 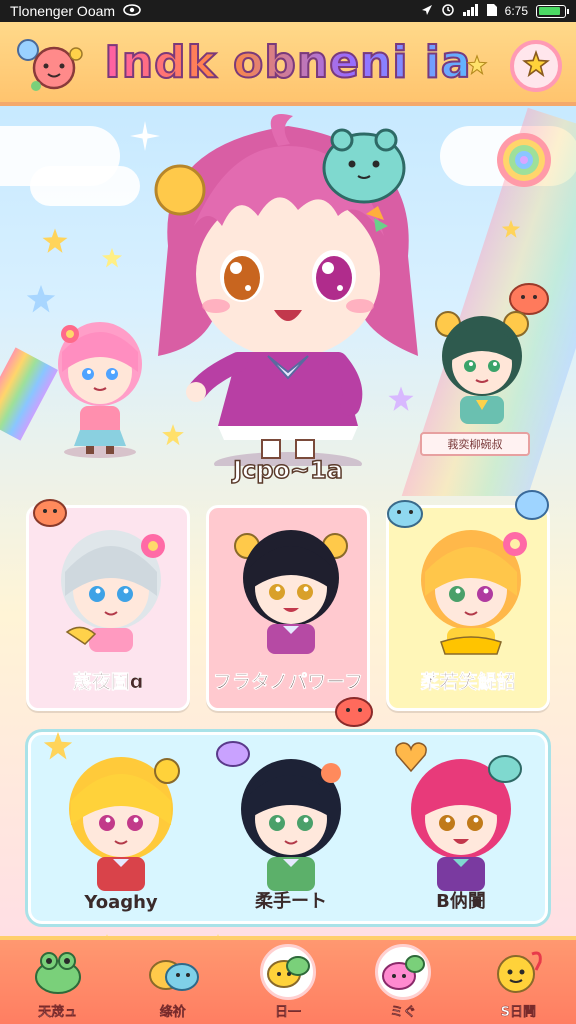 What do you see at coordinates (448, 11) in the screenshot?
I see `alarm-icon` at bounding box center [448, 11].